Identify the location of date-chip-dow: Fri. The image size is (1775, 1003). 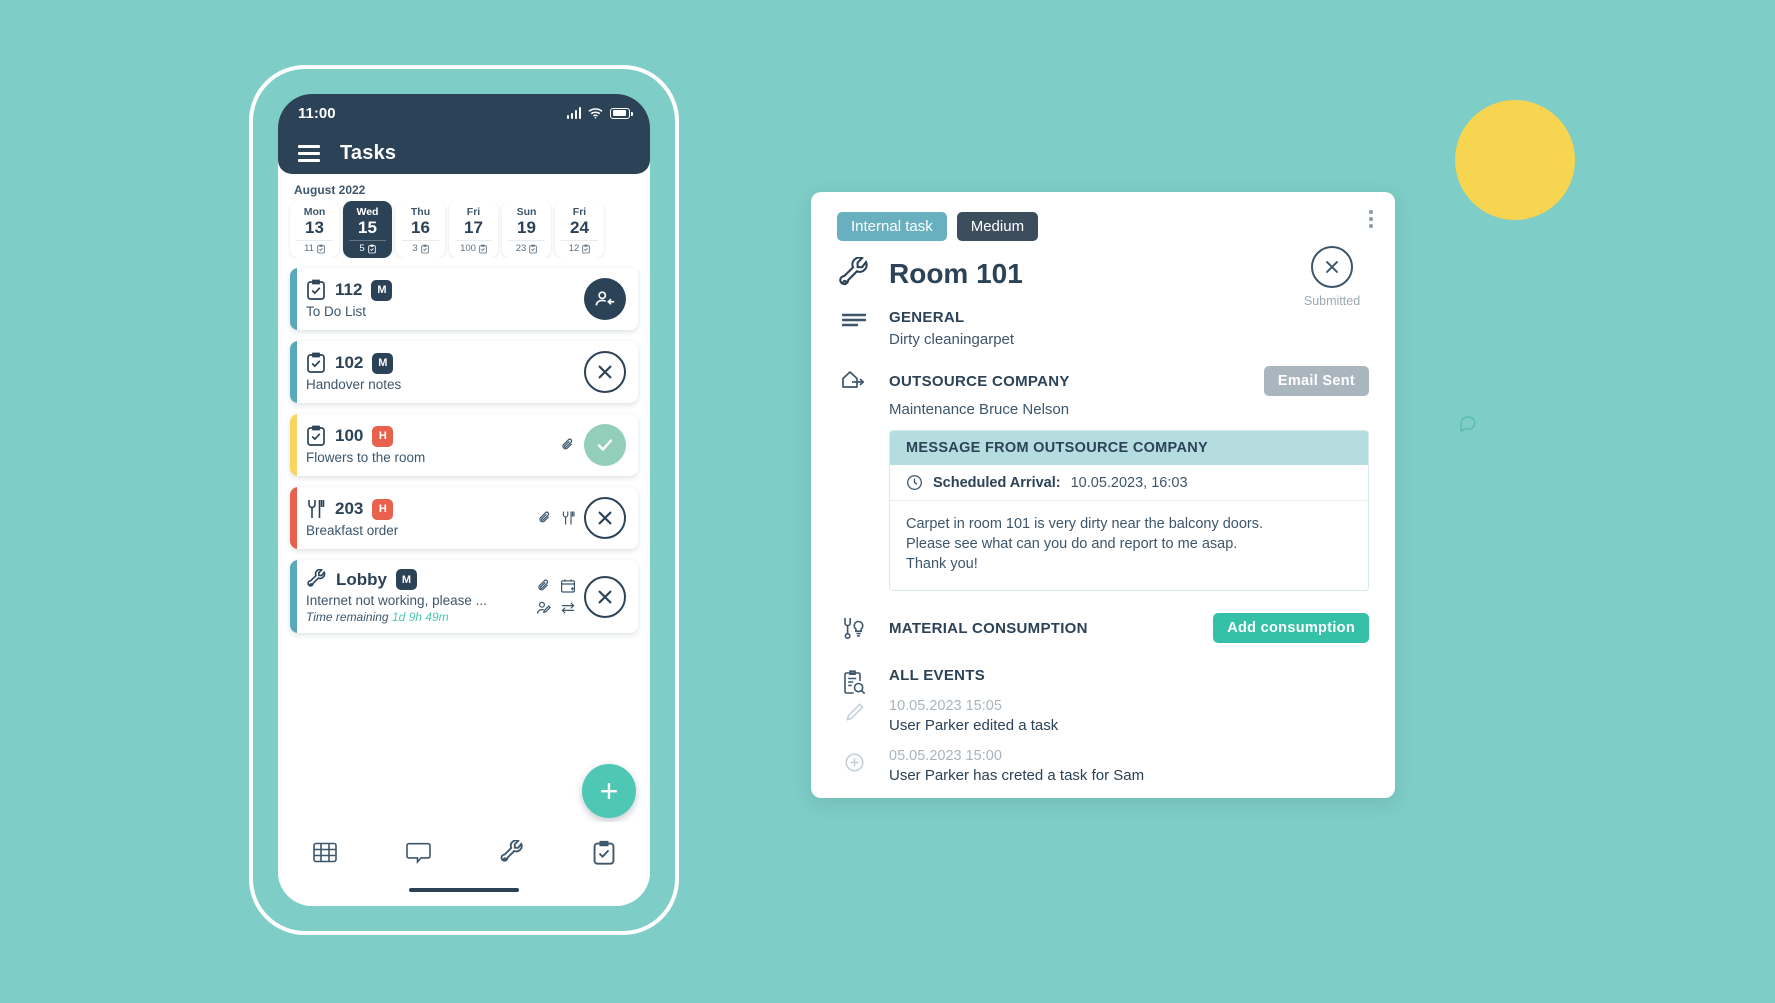
(579, 212).